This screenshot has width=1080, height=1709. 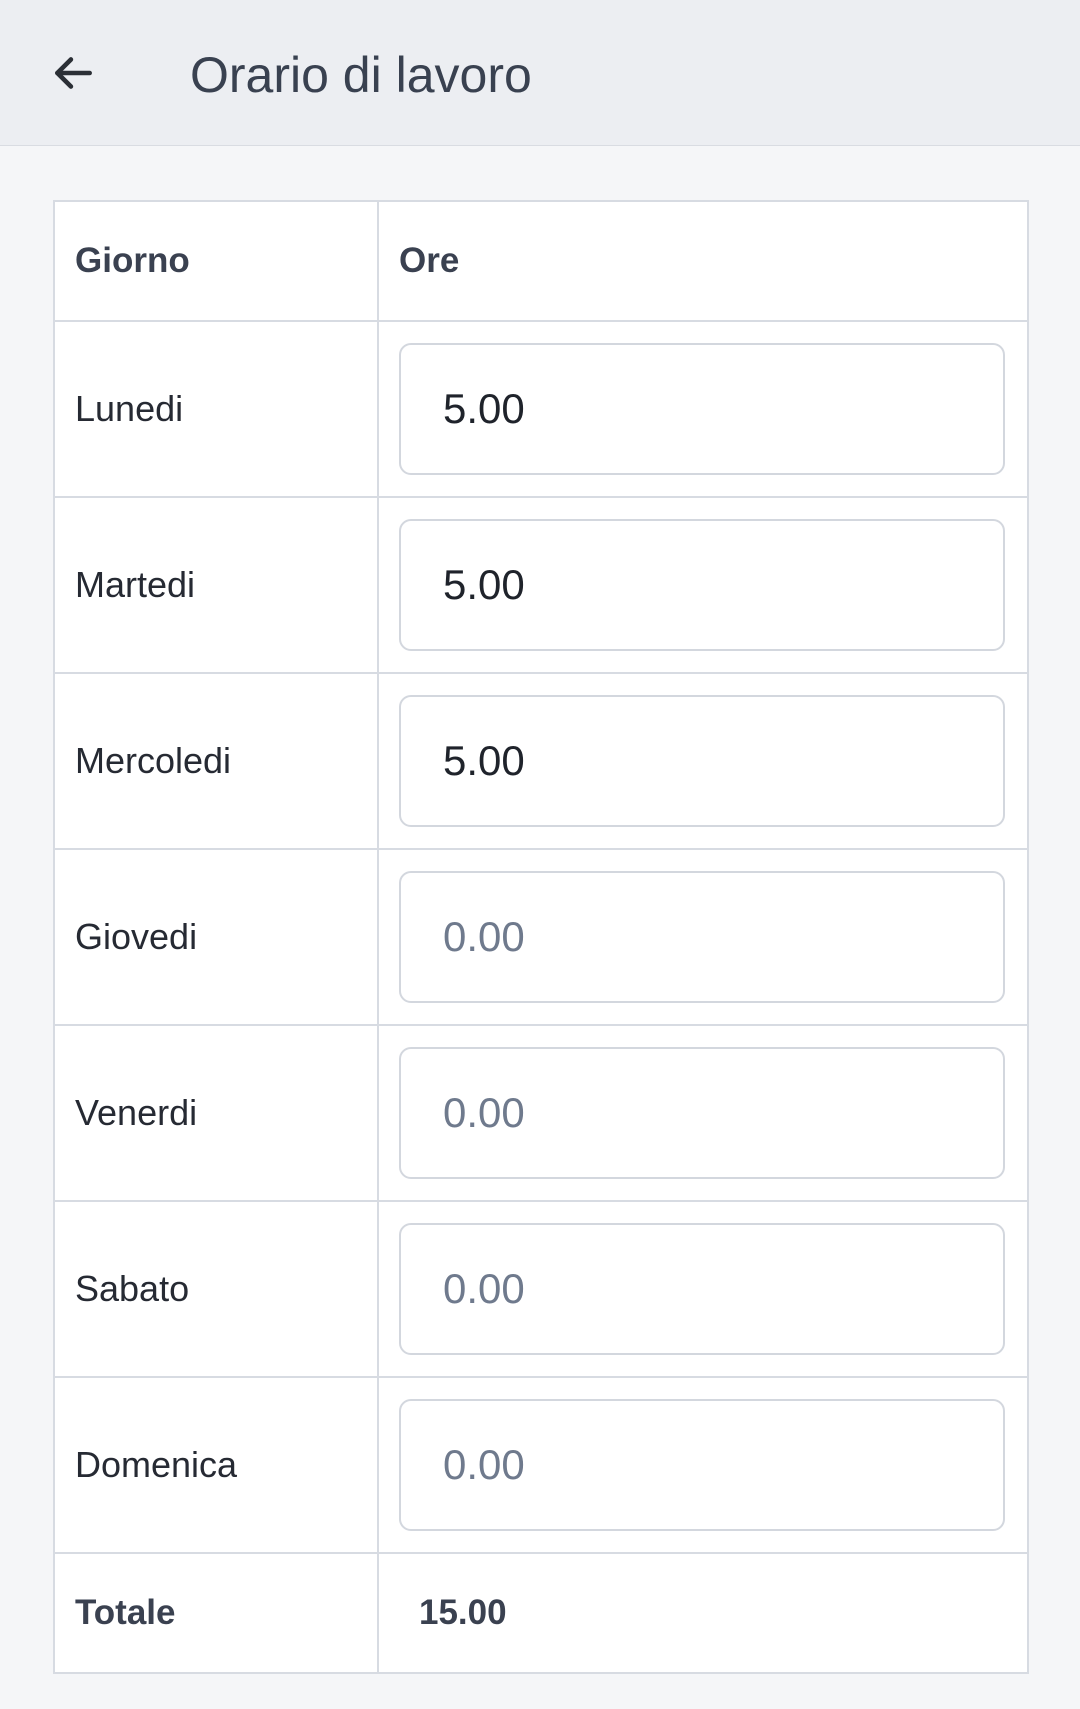 I want to click on hours-input-thursday, so click(x=702, y=937).